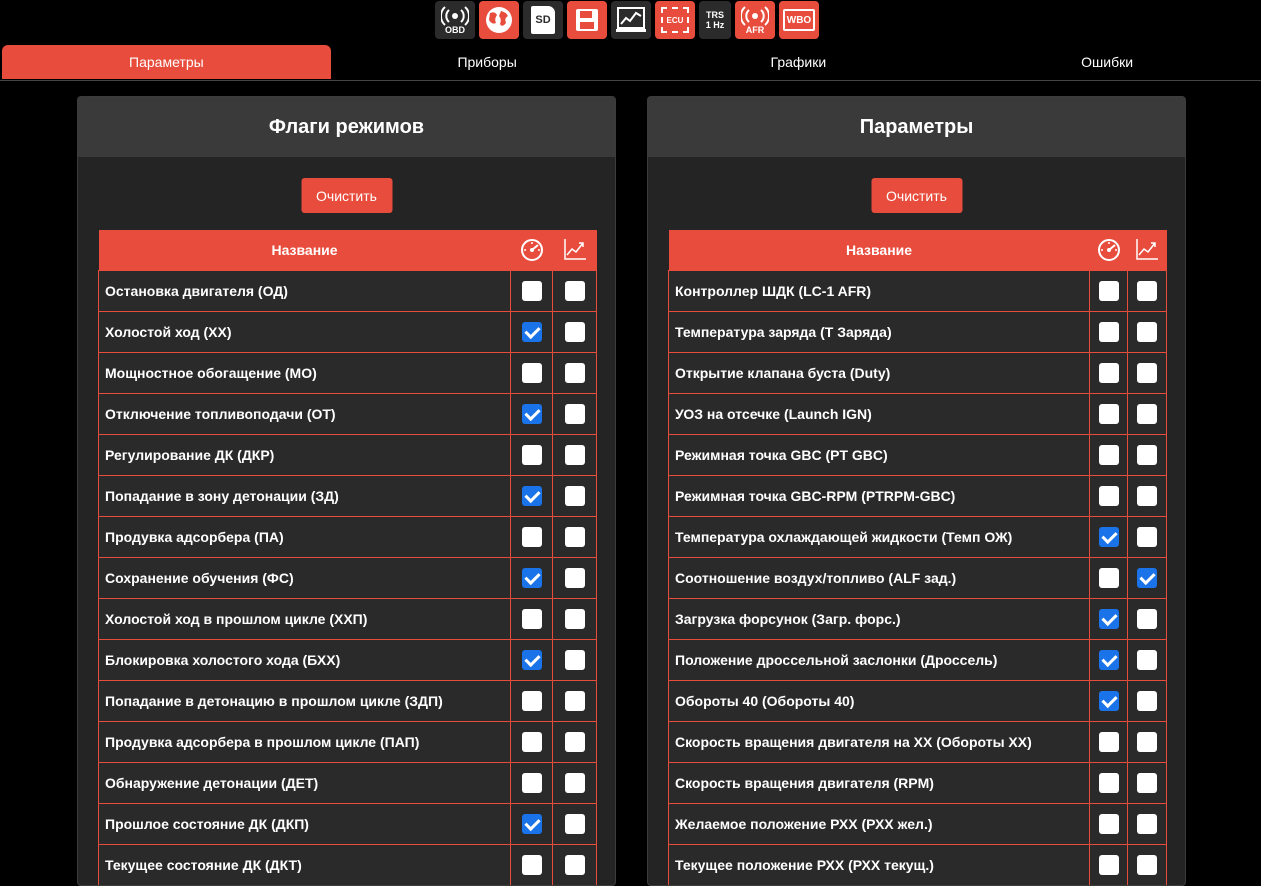 The height and width of the screenshot is (886, 1261). I want to click on table-row: Обороты 40 (Обороты 40), so click(917, 701).